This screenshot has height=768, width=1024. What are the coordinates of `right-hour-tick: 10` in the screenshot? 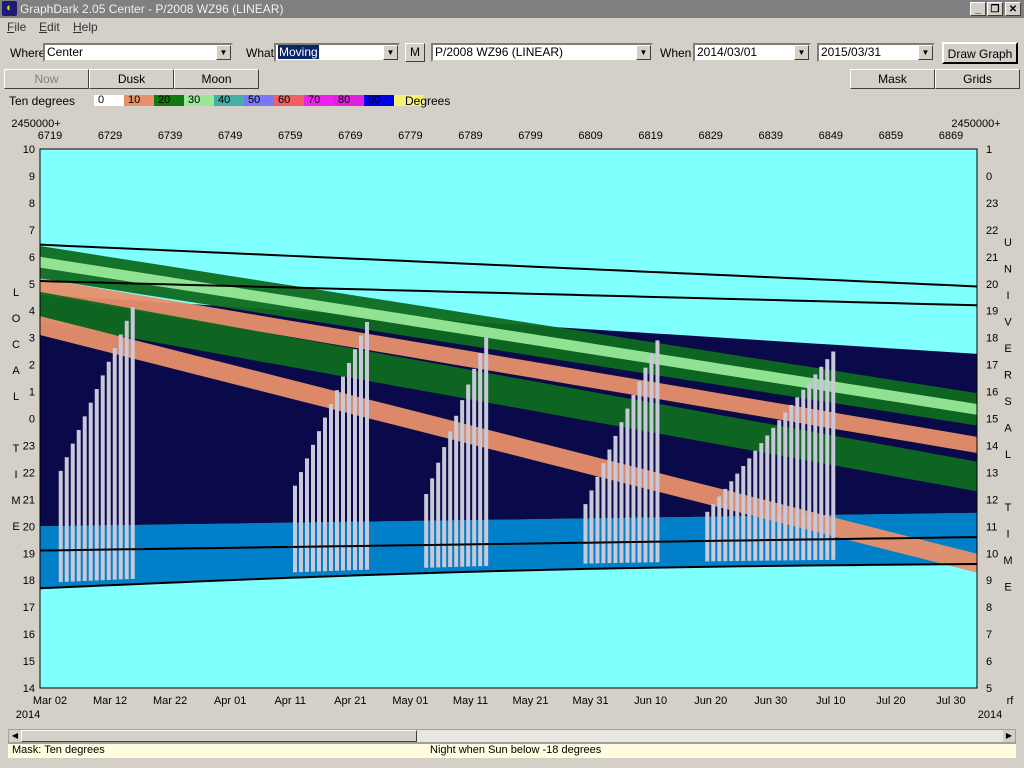 It's located at (992, 554).